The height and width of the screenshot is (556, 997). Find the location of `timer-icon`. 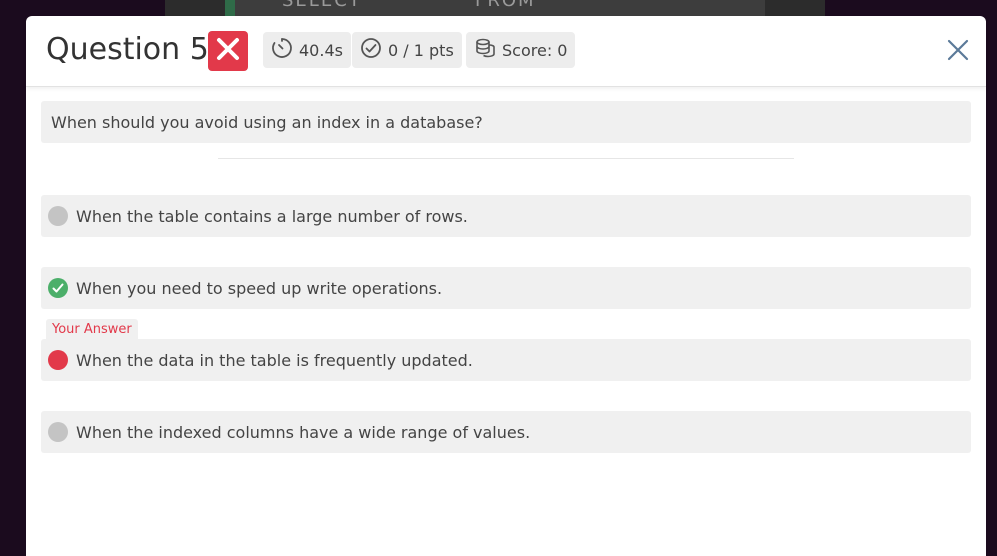

timer-icon is located at coordinates (285, 50).